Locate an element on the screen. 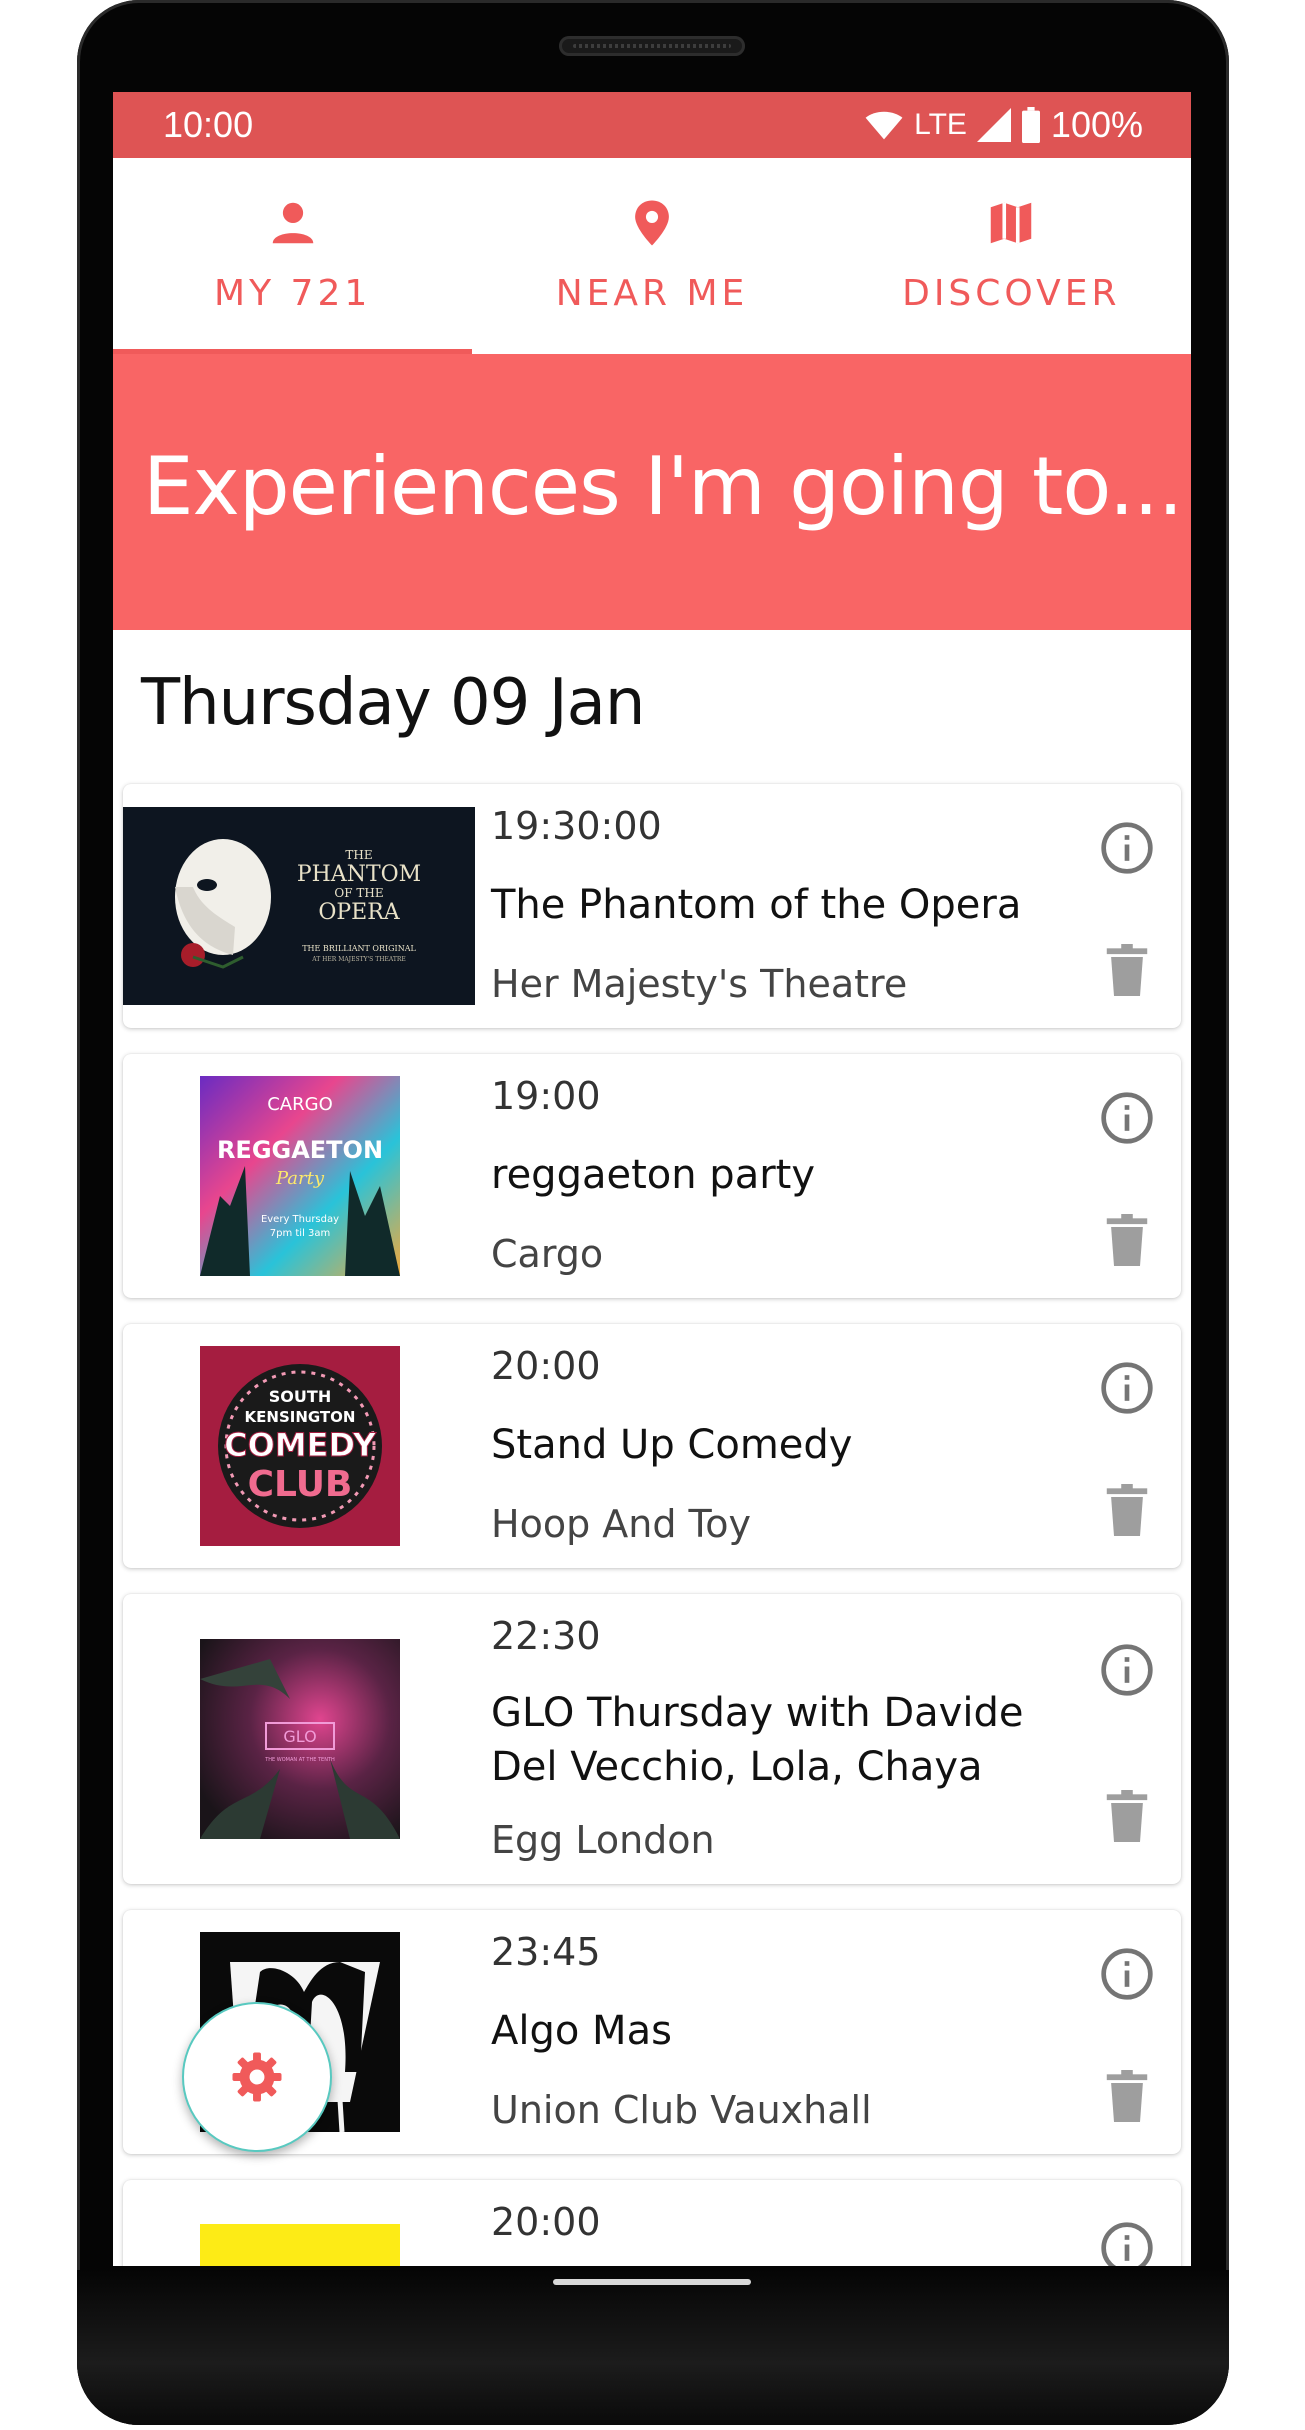  event-title: Stand Up Comedy is located at coordinates (672, 1445).